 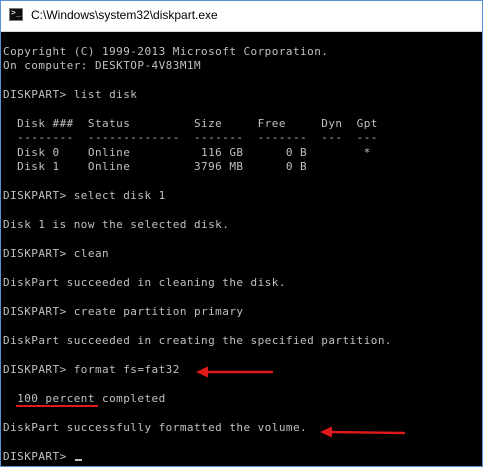 I want to click on title-bar: >_ C:\Windows\system32\diskpart.exe, so click(x=241, y=16).